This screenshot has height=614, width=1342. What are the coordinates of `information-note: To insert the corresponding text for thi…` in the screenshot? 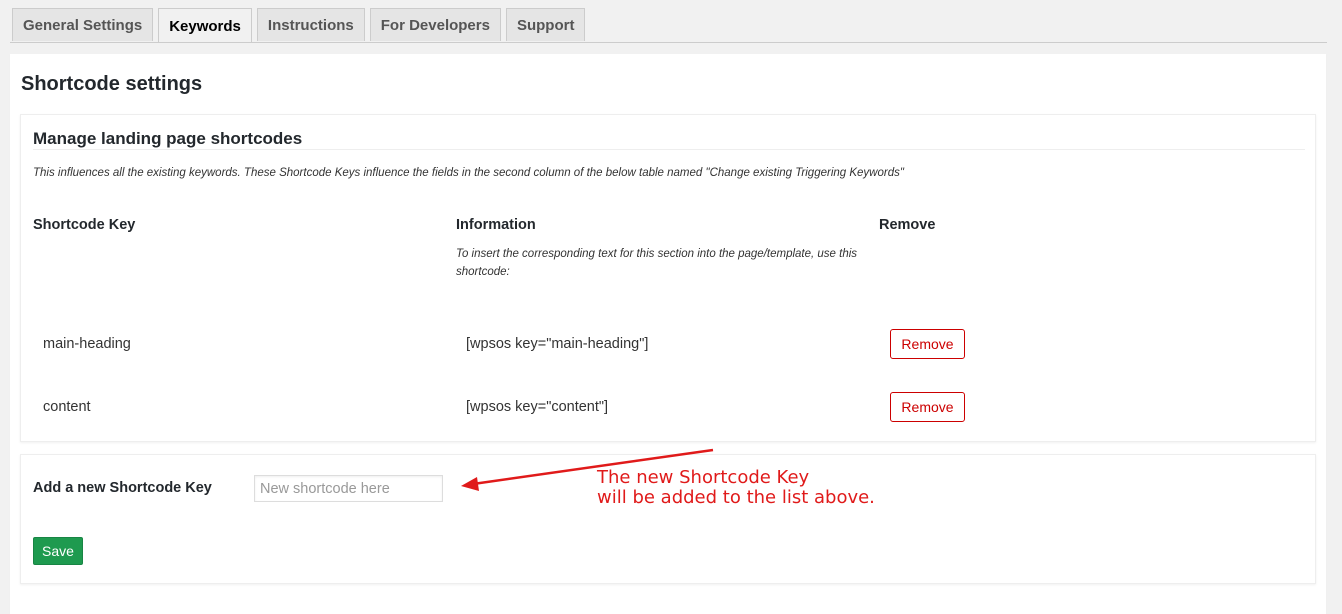 It's located at (657, 263).